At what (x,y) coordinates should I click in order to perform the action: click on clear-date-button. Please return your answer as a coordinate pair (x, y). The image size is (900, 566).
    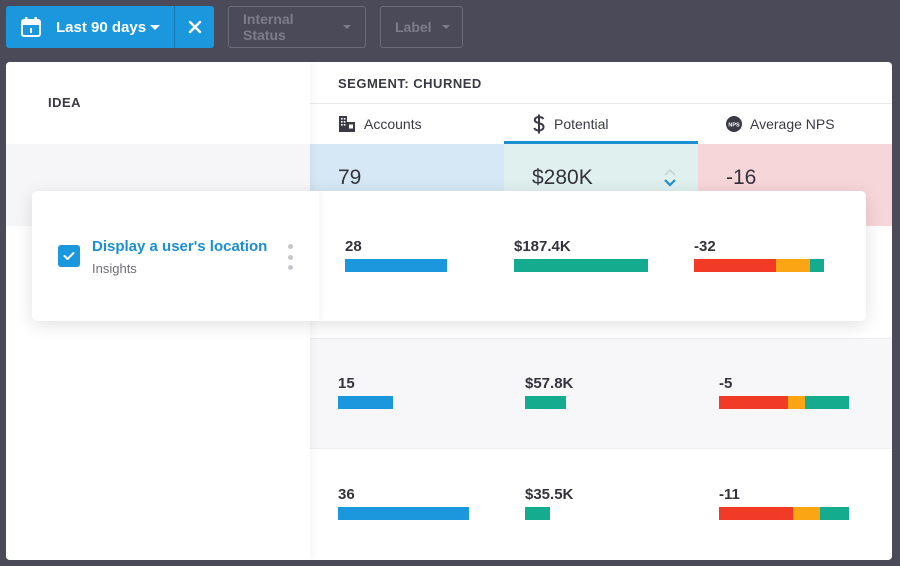
    Looking at the image, I should click on (194, 27).